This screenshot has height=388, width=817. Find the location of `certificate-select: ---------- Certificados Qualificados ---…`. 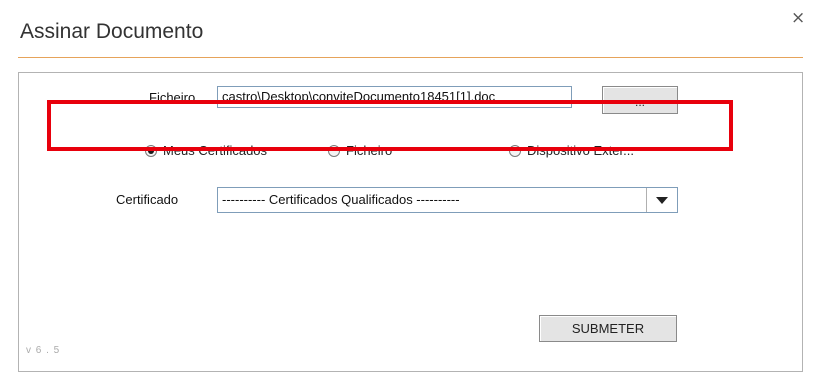

certificate-select: ---------- Certificados Qualificados ---… is located at coordinates (447, 200).